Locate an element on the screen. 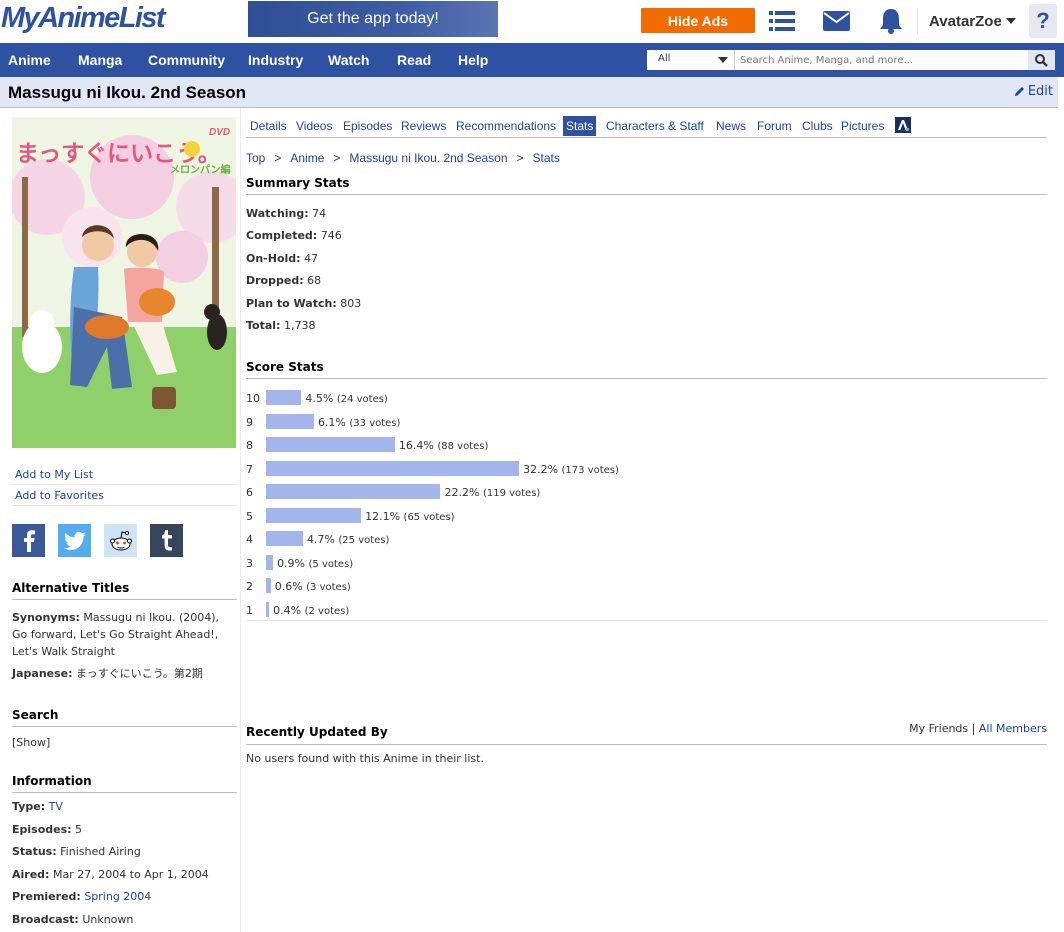 This screenshot has width=1064, height=932. anilist-icon is located at coordinates (903, 125).